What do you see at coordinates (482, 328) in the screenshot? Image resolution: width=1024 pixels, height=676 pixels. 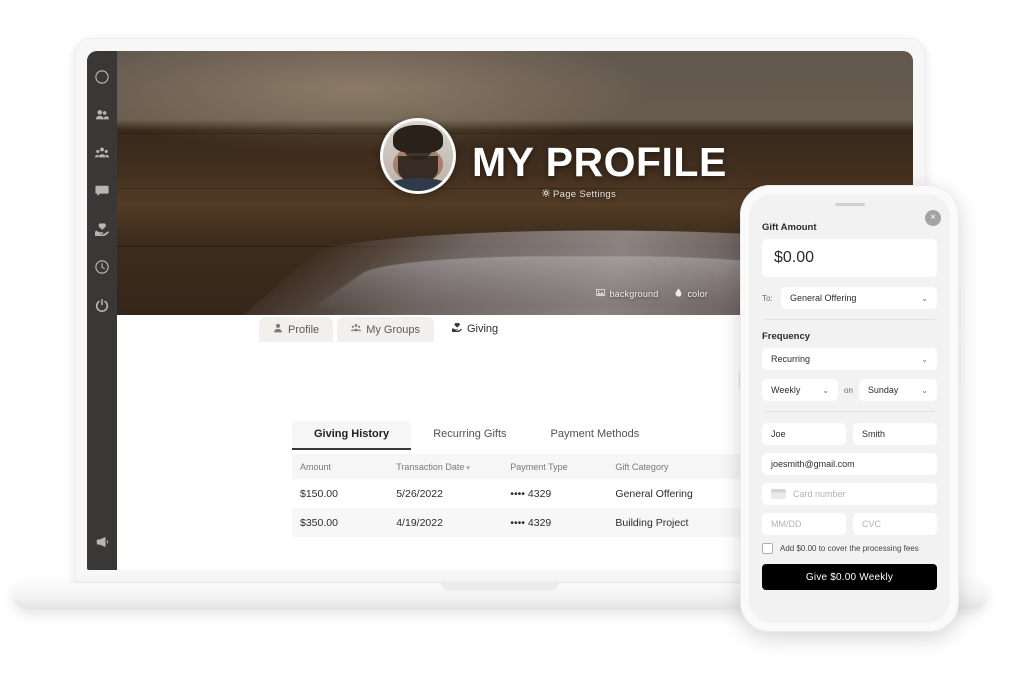 I see `tab-giving-label: Giving` at bounding box center [482, 328].